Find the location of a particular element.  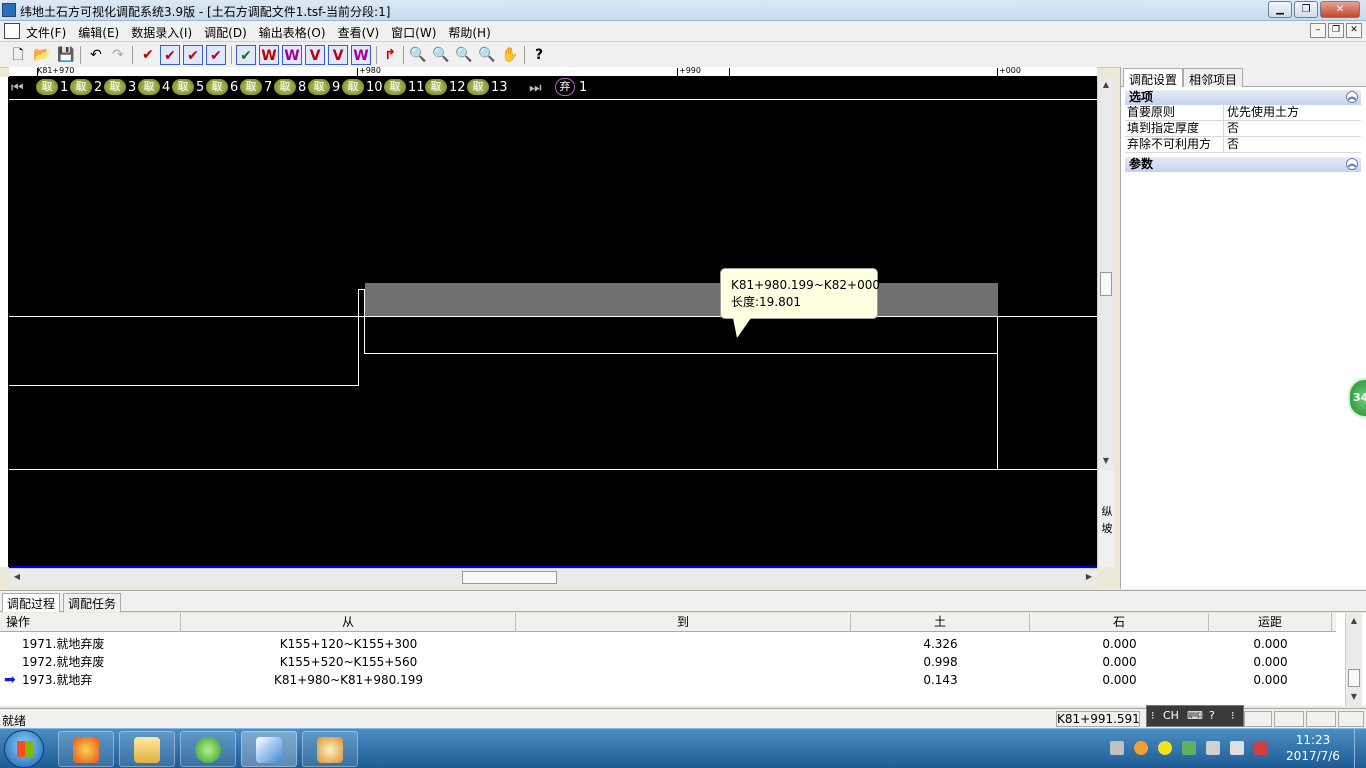

tab-adjacent-items: 相邻项目 is located at coordinates (1213, 77).